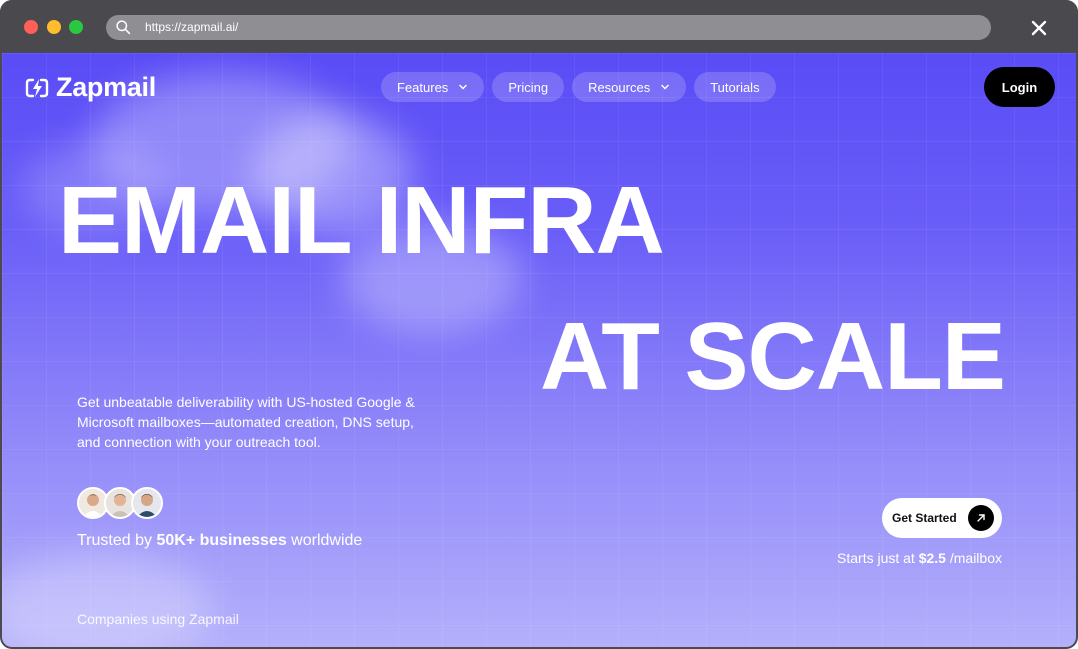 The image size is (1078, 649). I want to click on nav-item-label: Pricing, so click(528, 87).